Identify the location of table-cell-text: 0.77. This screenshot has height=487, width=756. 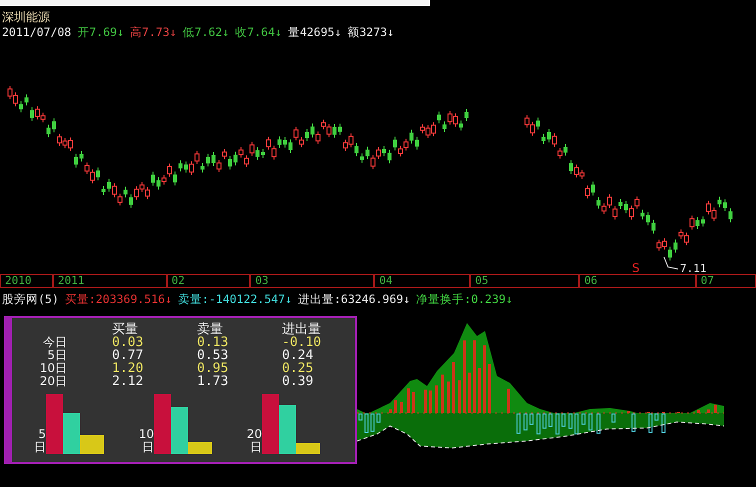
(127, 355).